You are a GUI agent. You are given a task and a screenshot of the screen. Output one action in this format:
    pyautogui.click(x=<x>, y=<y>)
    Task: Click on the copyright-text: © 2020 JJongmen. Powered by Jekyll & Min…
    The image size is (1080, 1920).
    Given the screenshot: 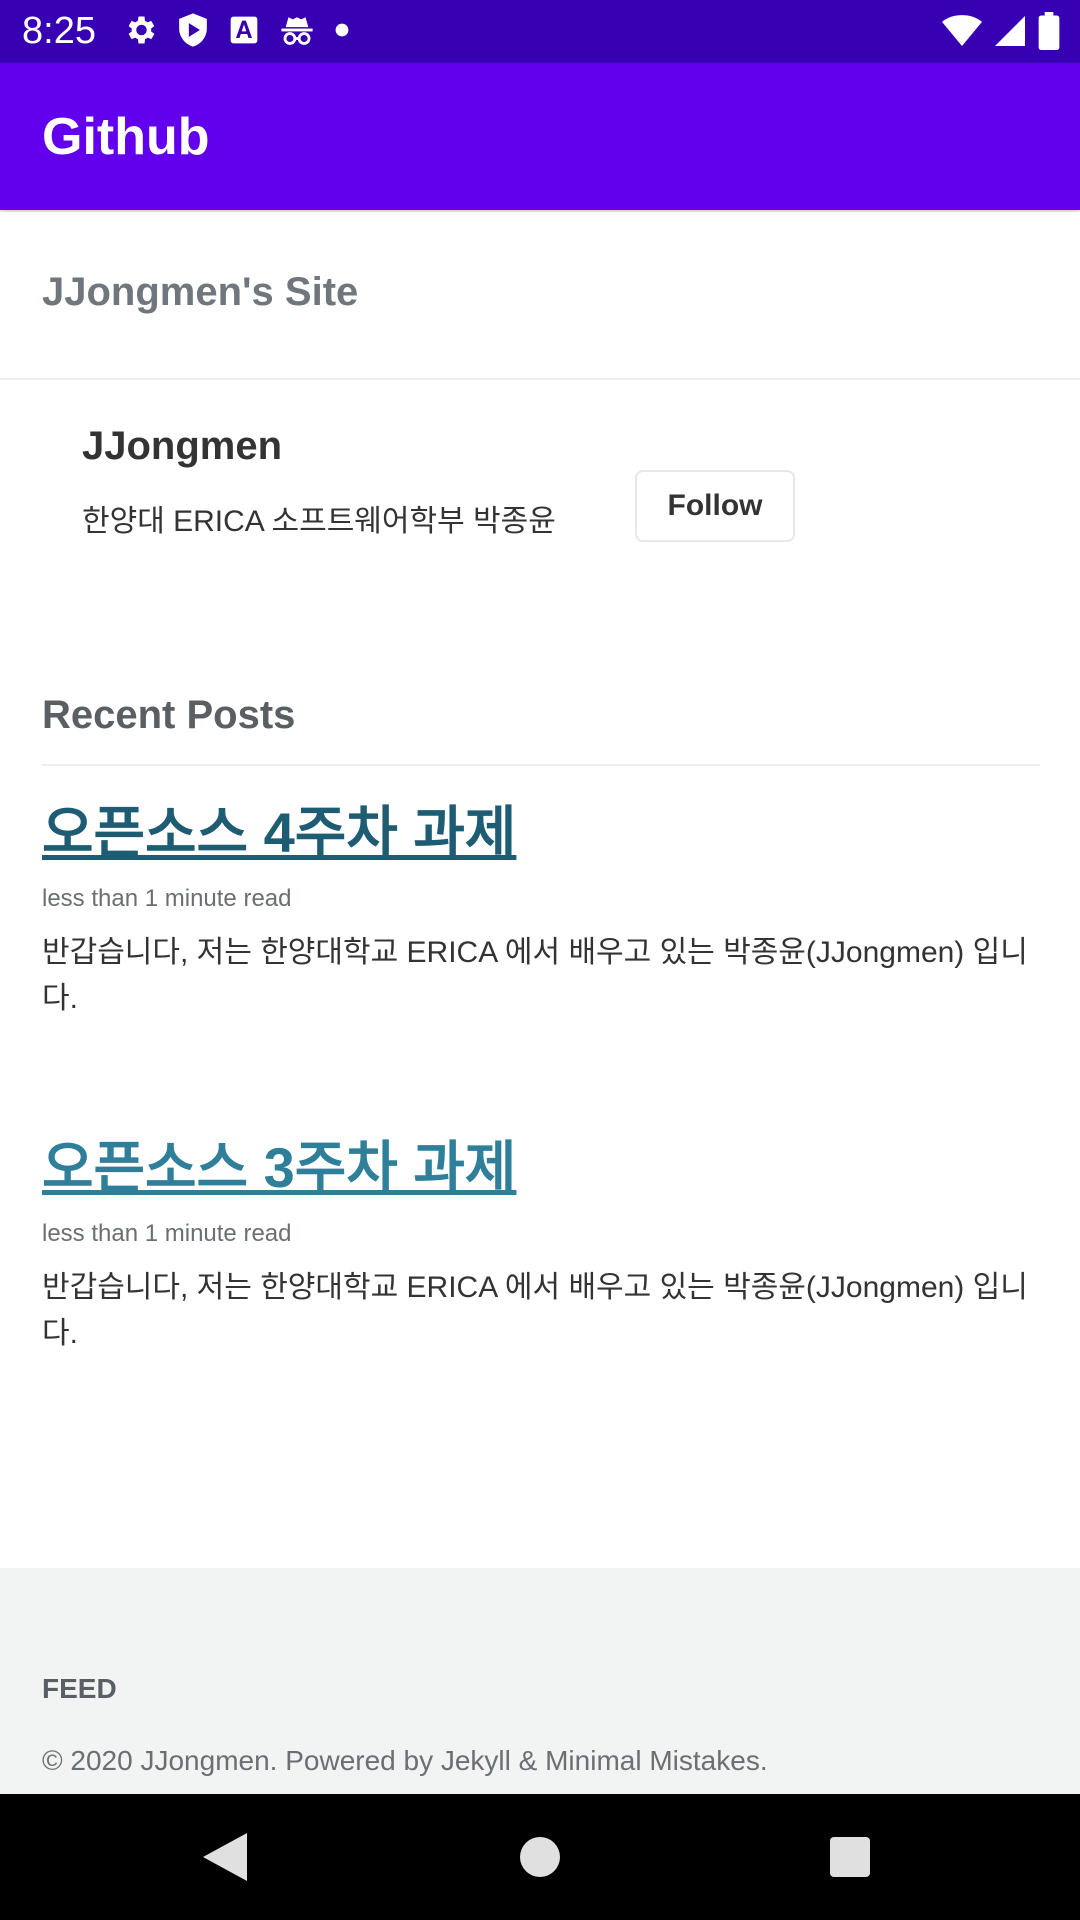 What is the action you would take?
    pyautogui.click(x=405, y=1760)
    